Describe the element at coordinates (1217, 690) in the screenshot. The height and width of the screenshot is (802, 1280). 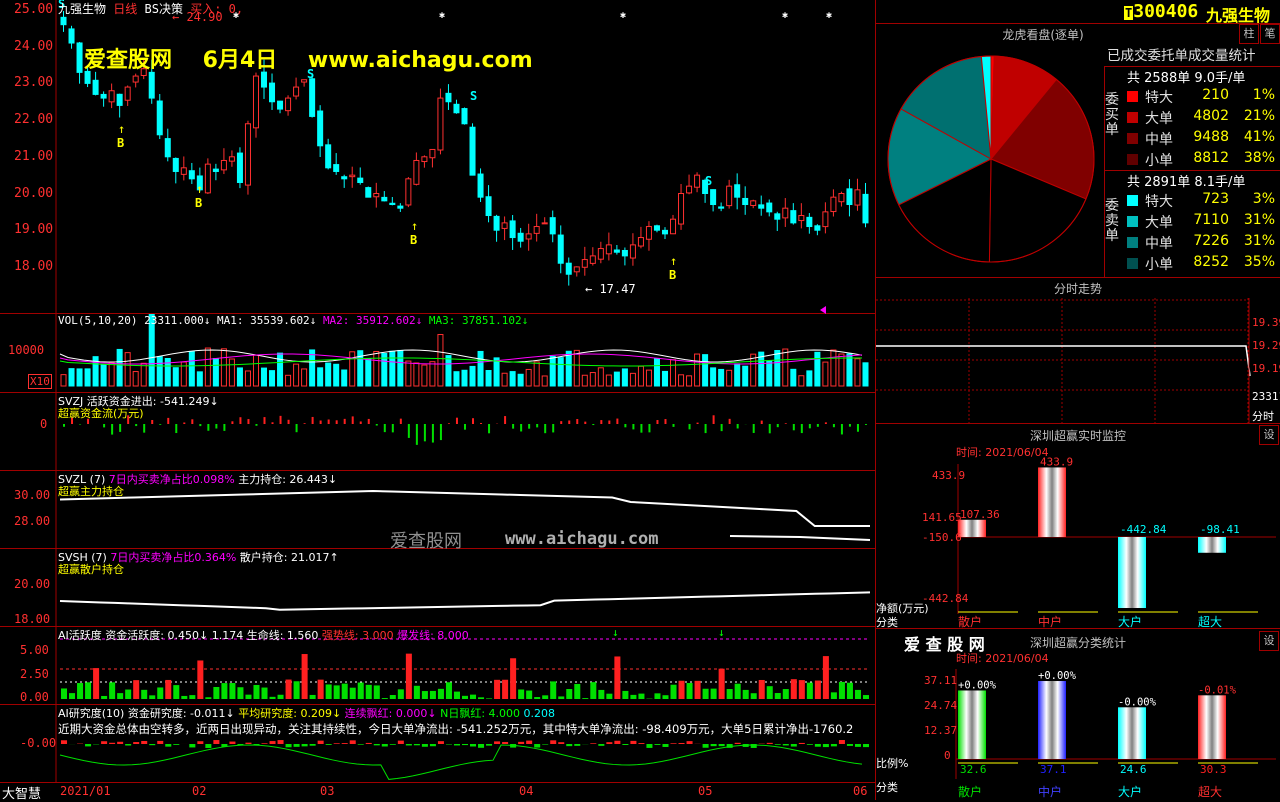
I see `stat-change-label: -0.01%` at that location.